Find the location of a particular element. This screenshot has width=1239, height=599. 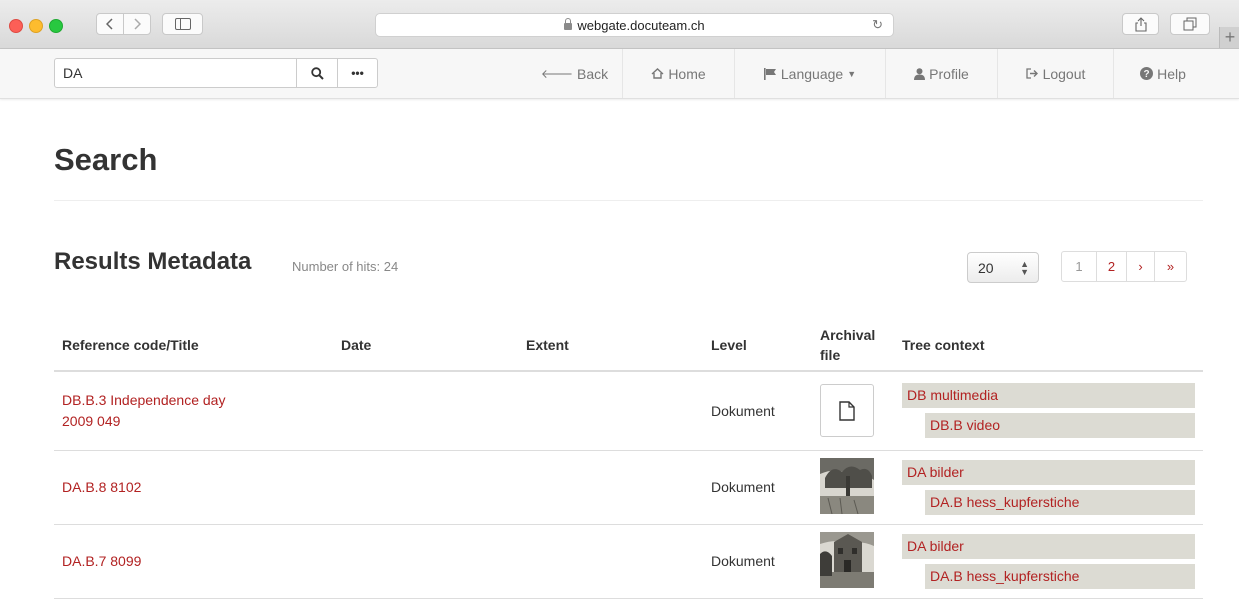

browser-forward-button is located at coordinates (137, 24).